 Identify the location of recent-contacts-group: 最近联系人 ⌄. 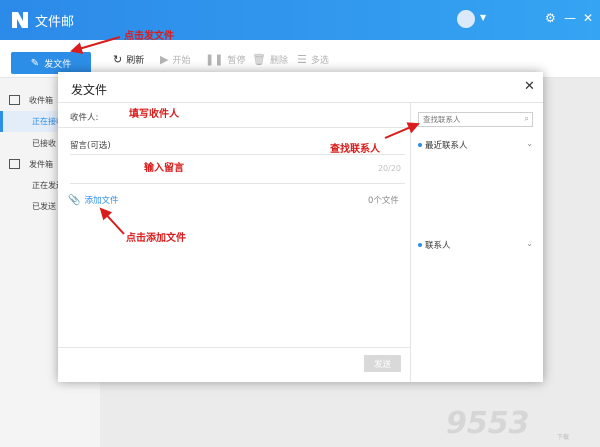
(475, 145).